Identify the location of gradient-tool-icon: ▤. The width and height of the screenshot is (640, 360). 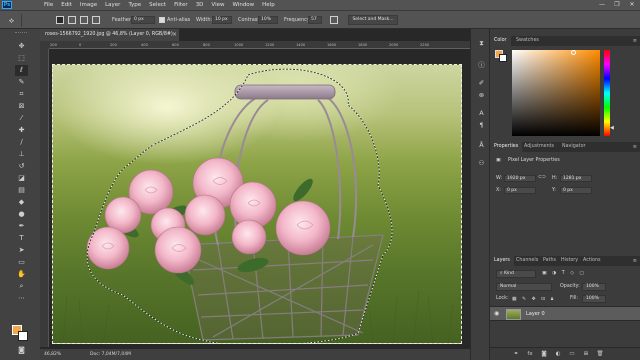
(21, 190).